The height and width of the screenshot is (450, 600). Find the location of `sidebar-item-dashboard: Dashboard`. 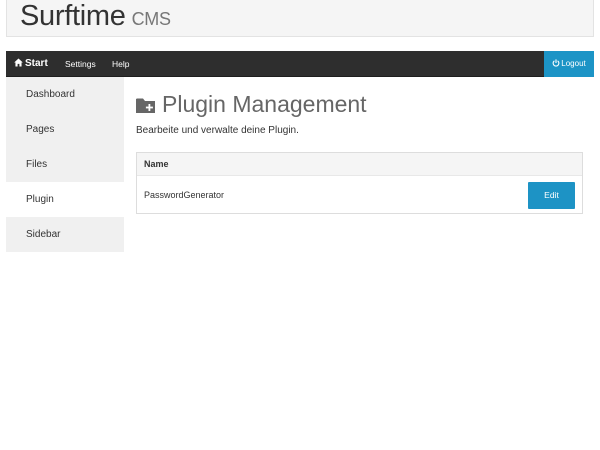

sidebar-item-dashboard: Dashboard is located at coordinates (65, 94).